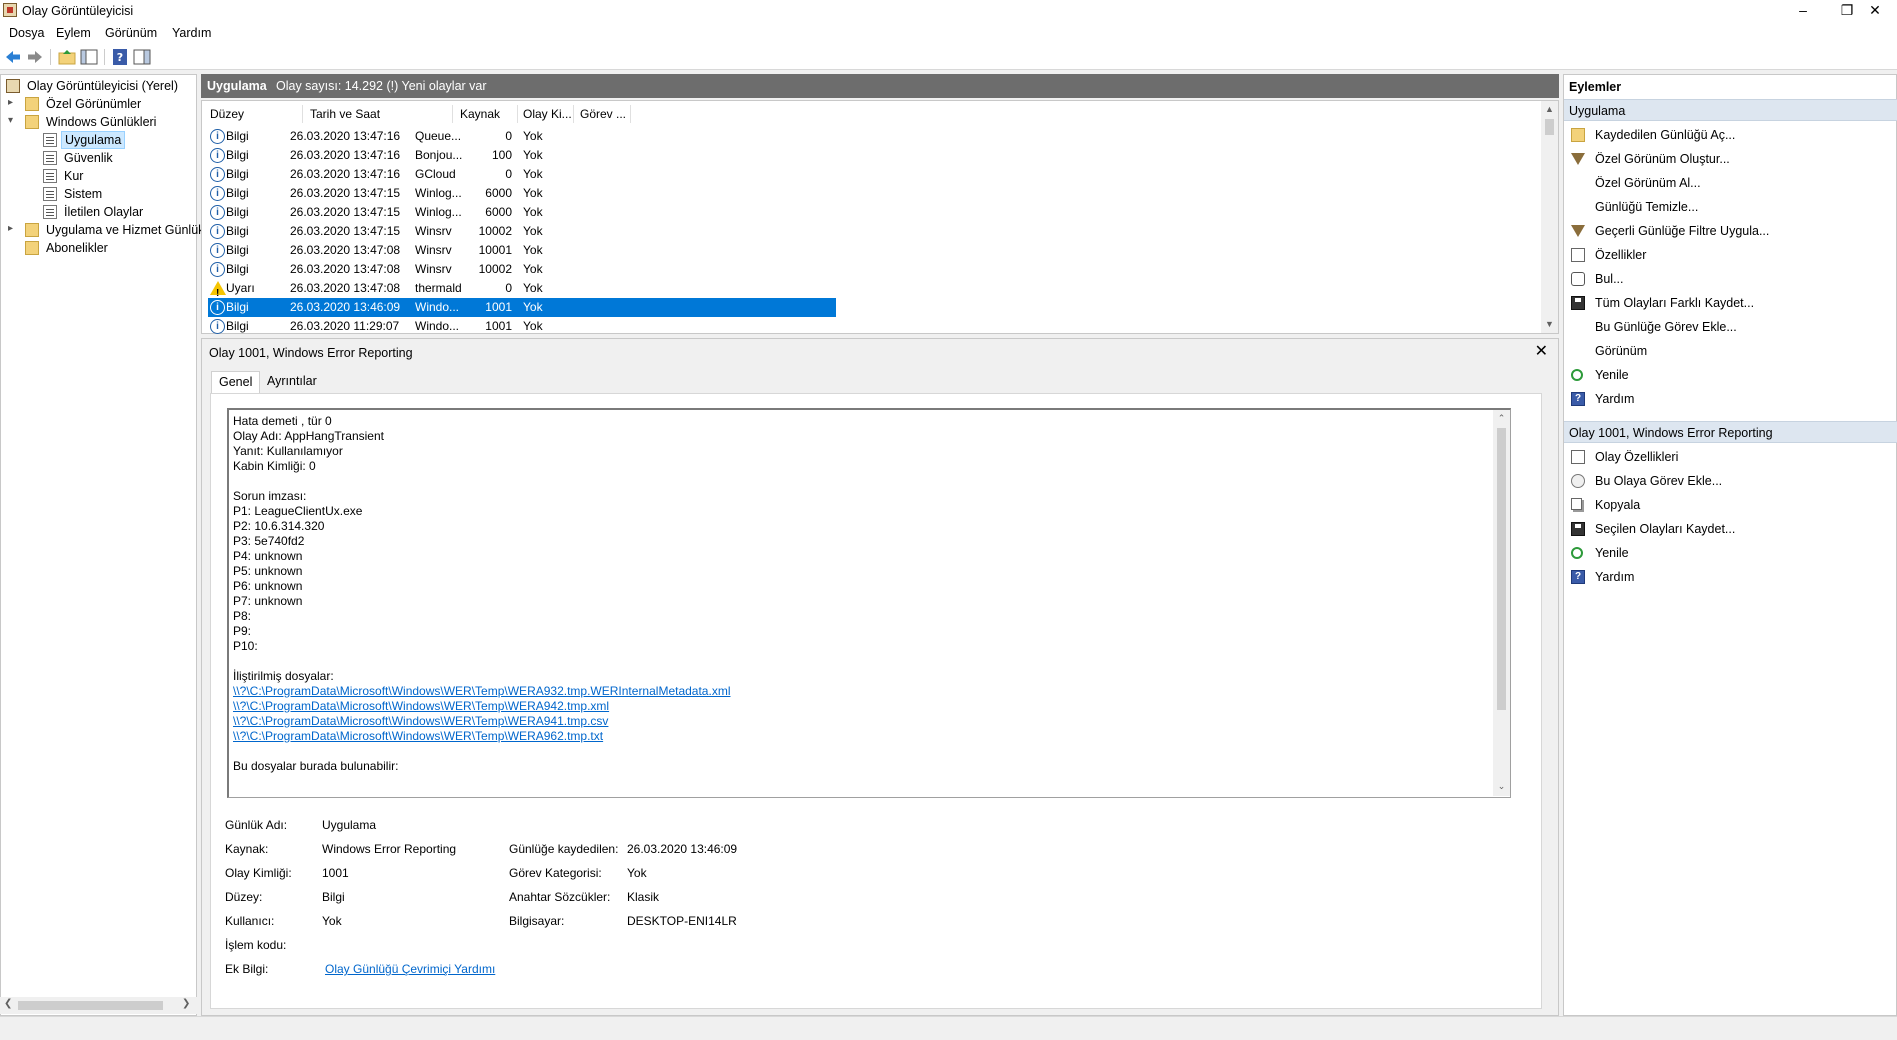 The image size is (1897, 1040). I want to click on collapse-arrow-icon: ▾, so click(10, 120).